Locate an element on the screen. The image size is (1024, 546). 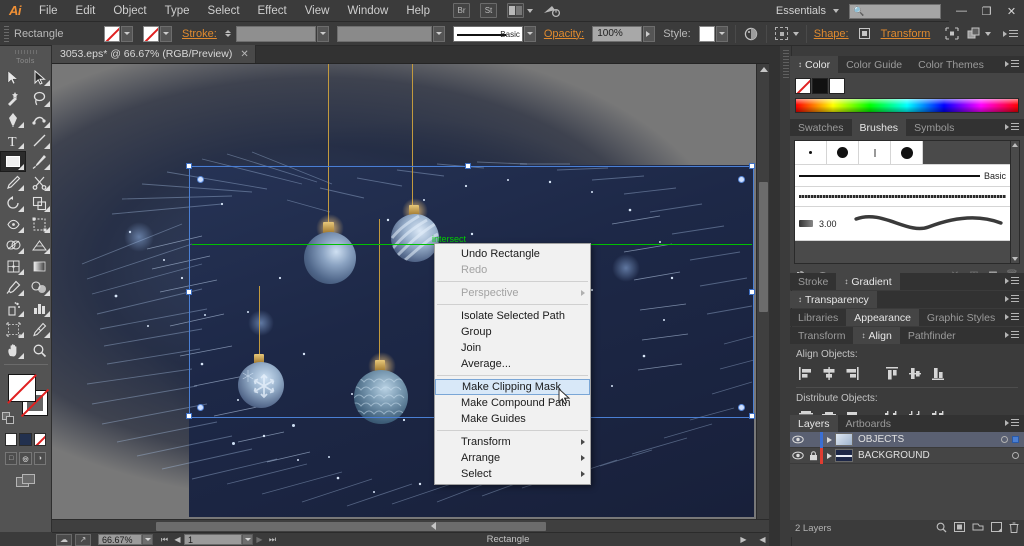
color-swatch-white is located at coordinates (11, 439).